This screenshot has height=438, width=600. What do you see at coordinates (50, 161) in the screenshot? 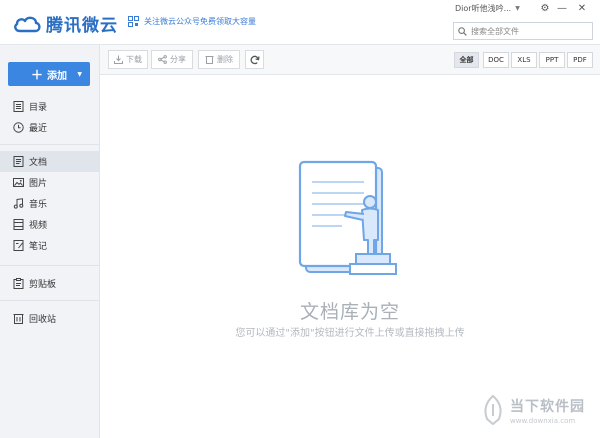
I see `sidebar-item-documents: 文档` at bounding box center [50, 161].